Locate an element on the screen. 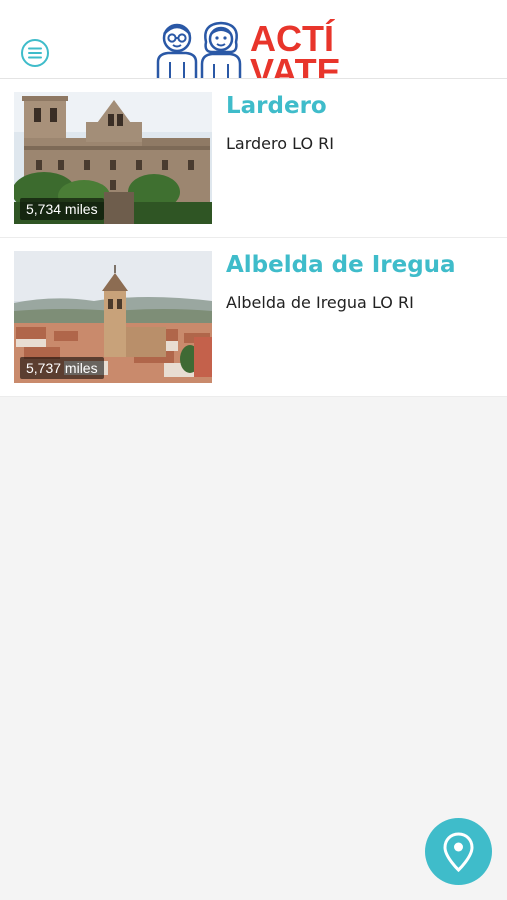 The width and height of the screenshot is (507, 900). menu-button is located at coordinates (35, 53).